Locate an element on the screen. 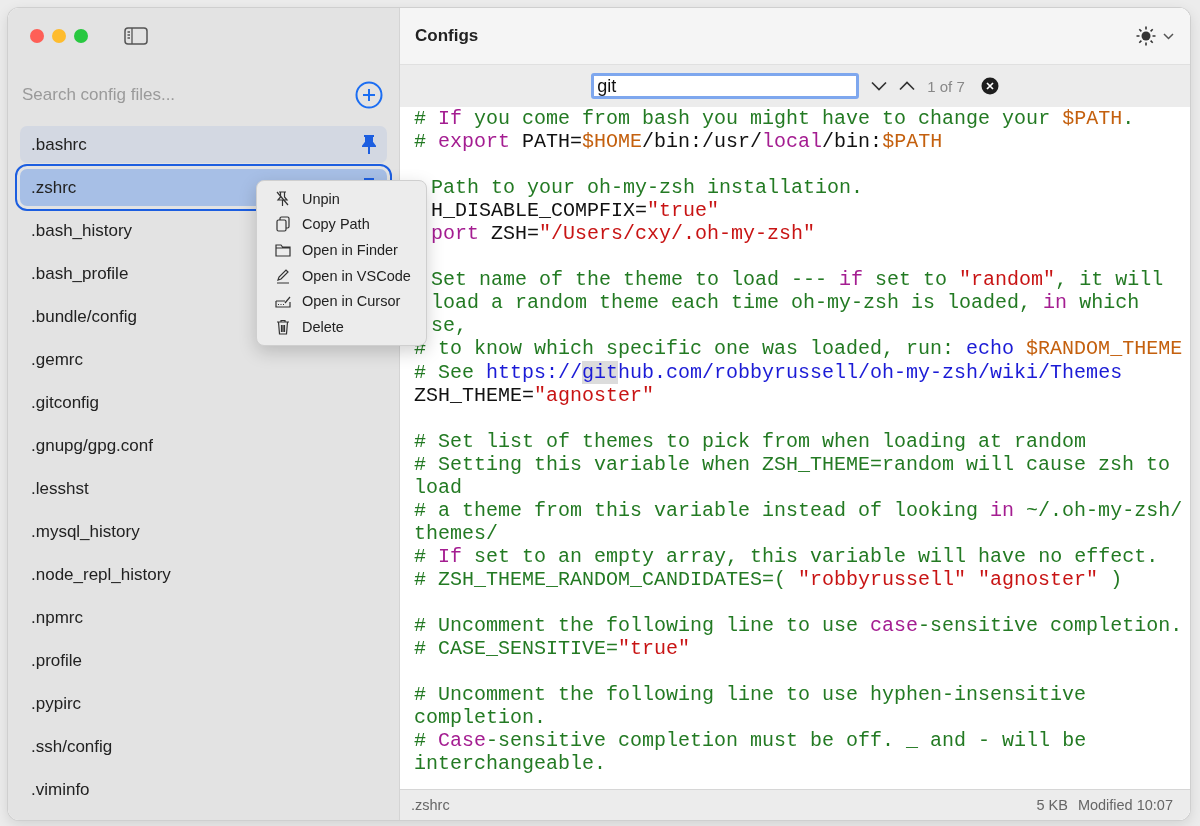 Image resolution: width=1200 pixels, height=826 pixels. modified-time: Modified 10:07 is located at coordinates (1125, 805).